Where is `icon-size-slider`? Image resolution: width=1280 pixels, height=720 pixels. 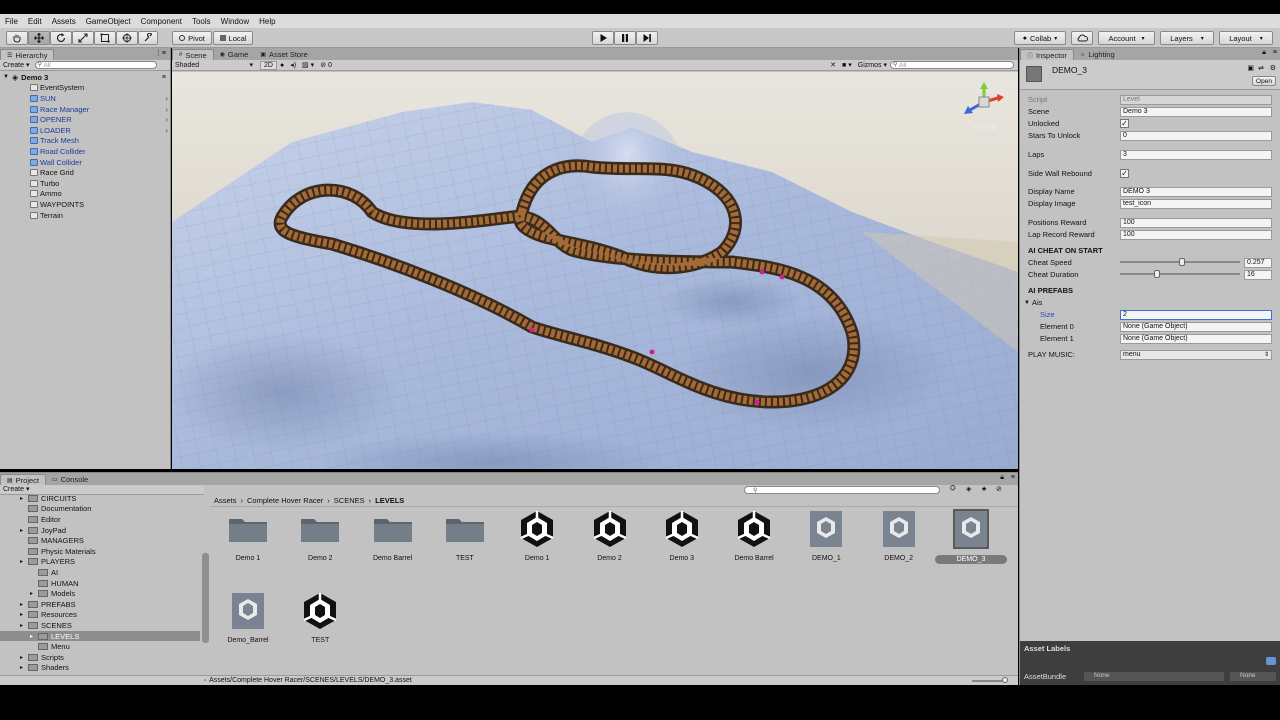
icon-size-slider is located at coordinates (990, 680).